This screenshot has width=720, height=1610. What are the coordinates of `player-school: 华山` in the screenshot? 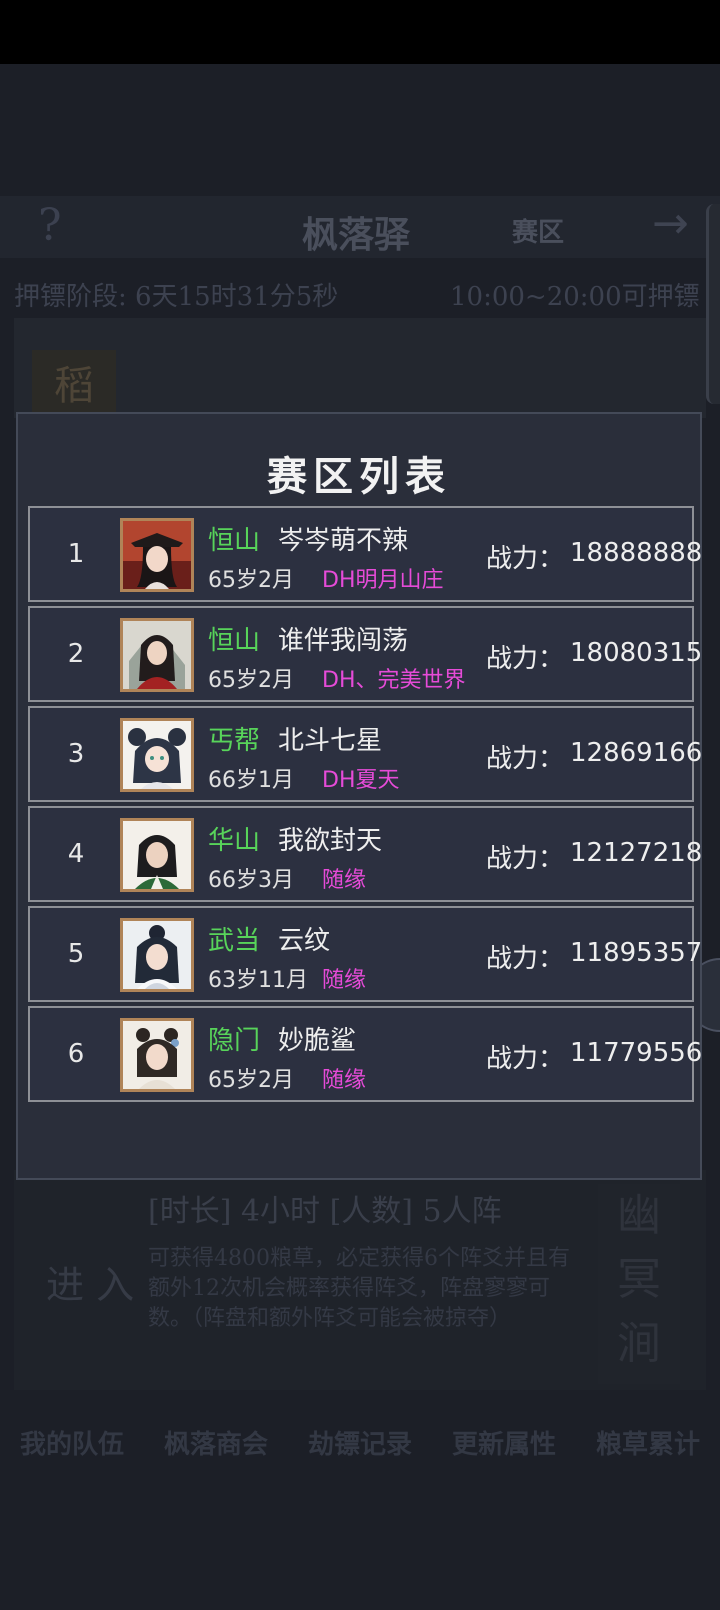 It's located at (234, 841).